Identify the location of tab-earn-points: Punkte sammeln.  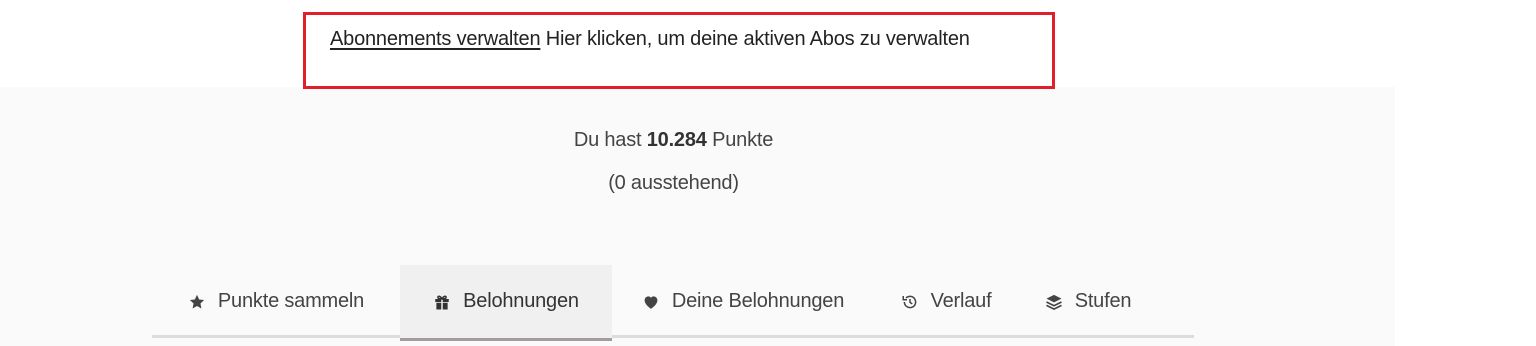
(276, 301).